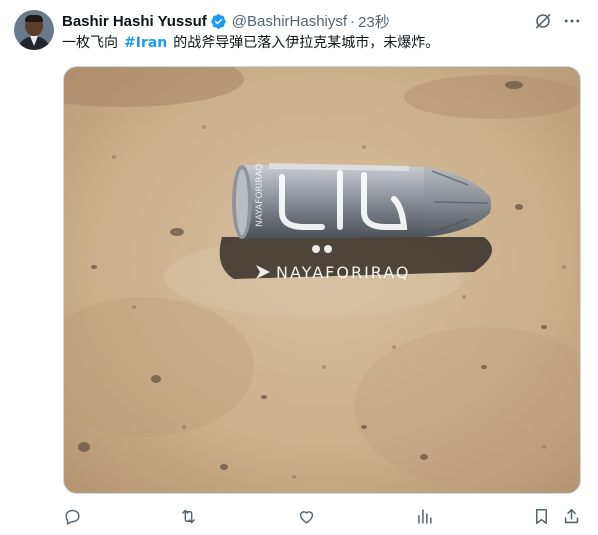 The image size is (598, 535). Describe the element at coordinates (424, 516) in the screenshot. I see `views-icon` at that location.